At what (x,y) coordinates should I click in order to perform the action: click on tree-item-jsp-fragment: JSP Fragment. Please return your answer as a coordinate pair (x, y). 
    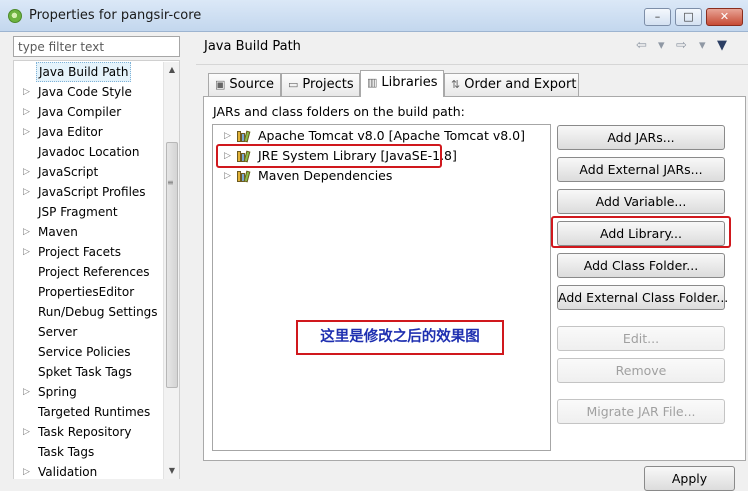
    Looking at the image, I should click on (89, 212).